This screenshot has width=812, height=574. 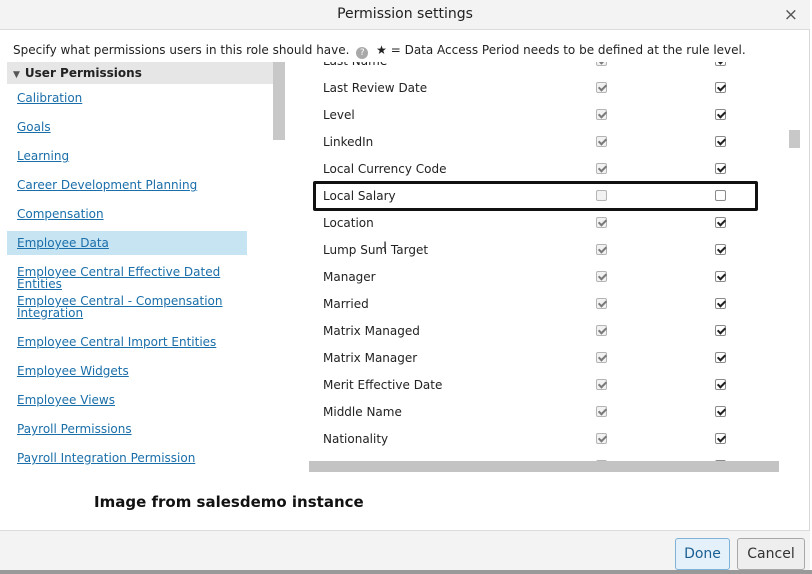 What do you see at coordinates (339, 115) in the screenshot?
I see `permission-label: Level` at bounding box center [339, 115].